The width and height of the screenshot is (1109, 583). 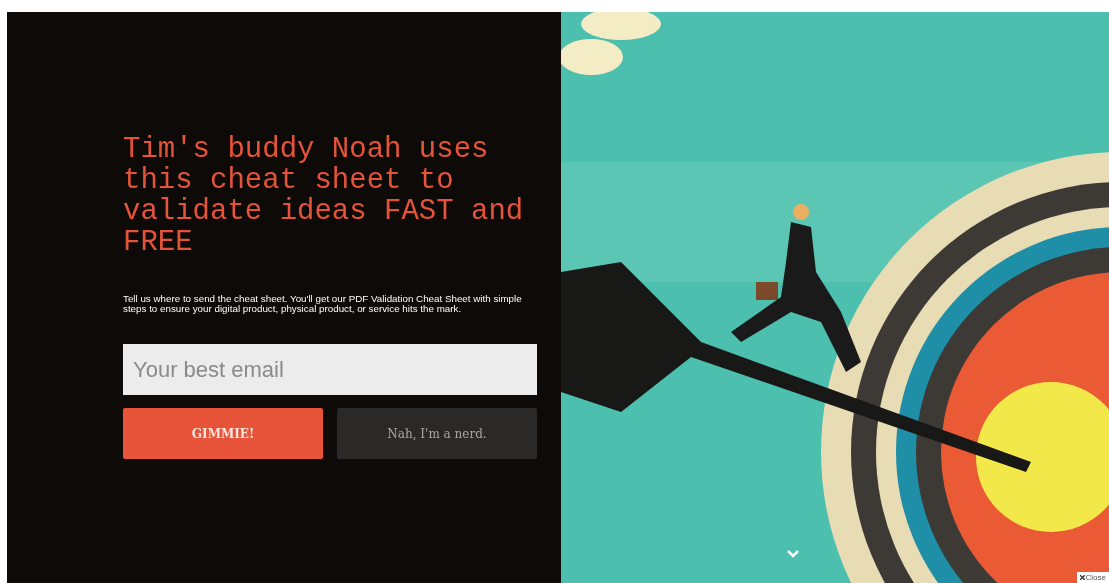 What do you see at coordinates (330, 369) in the screenshot?
I see `email-field: Your best email` at bounding box center [330, 369].